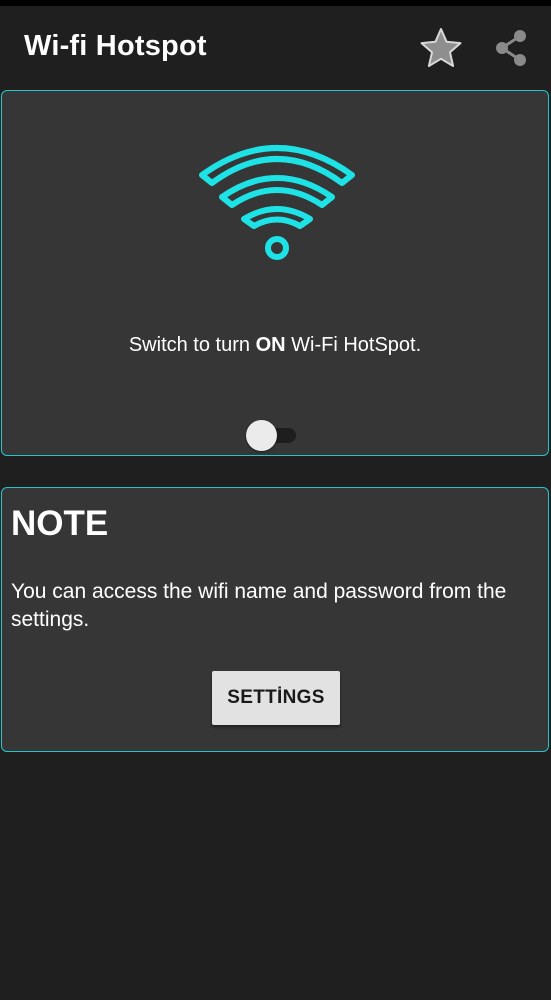 The height and width of the screenshot is (1000, 551). Describe the element at coordinates (261, 435) in the screenshot. I see `toggle-thumb` at that location.